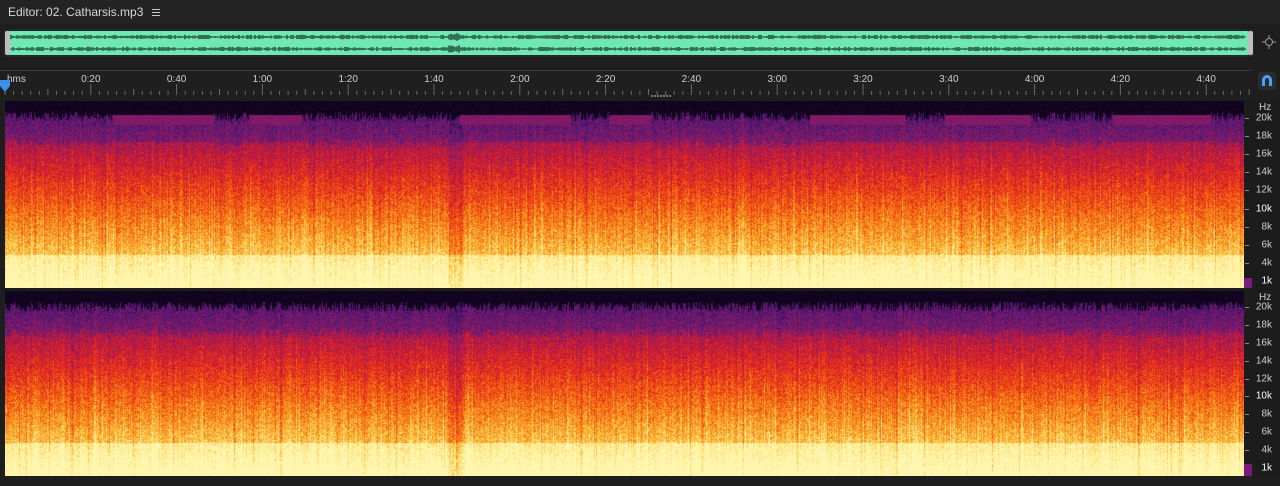 This screenshot has height=486, width=1280. I want to click on overview-waveform-graphic, so click(629, 43).